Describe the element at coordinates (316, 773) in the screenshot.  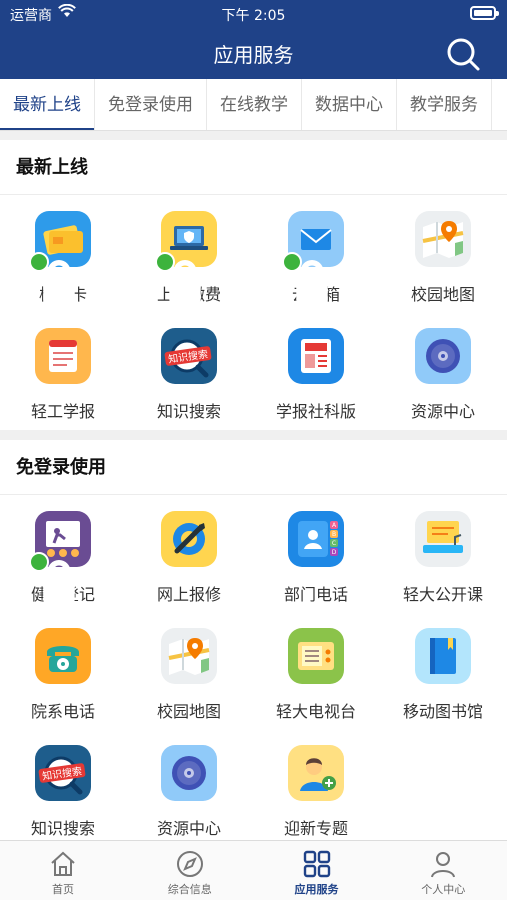
I see `welcome-icon` at that location.